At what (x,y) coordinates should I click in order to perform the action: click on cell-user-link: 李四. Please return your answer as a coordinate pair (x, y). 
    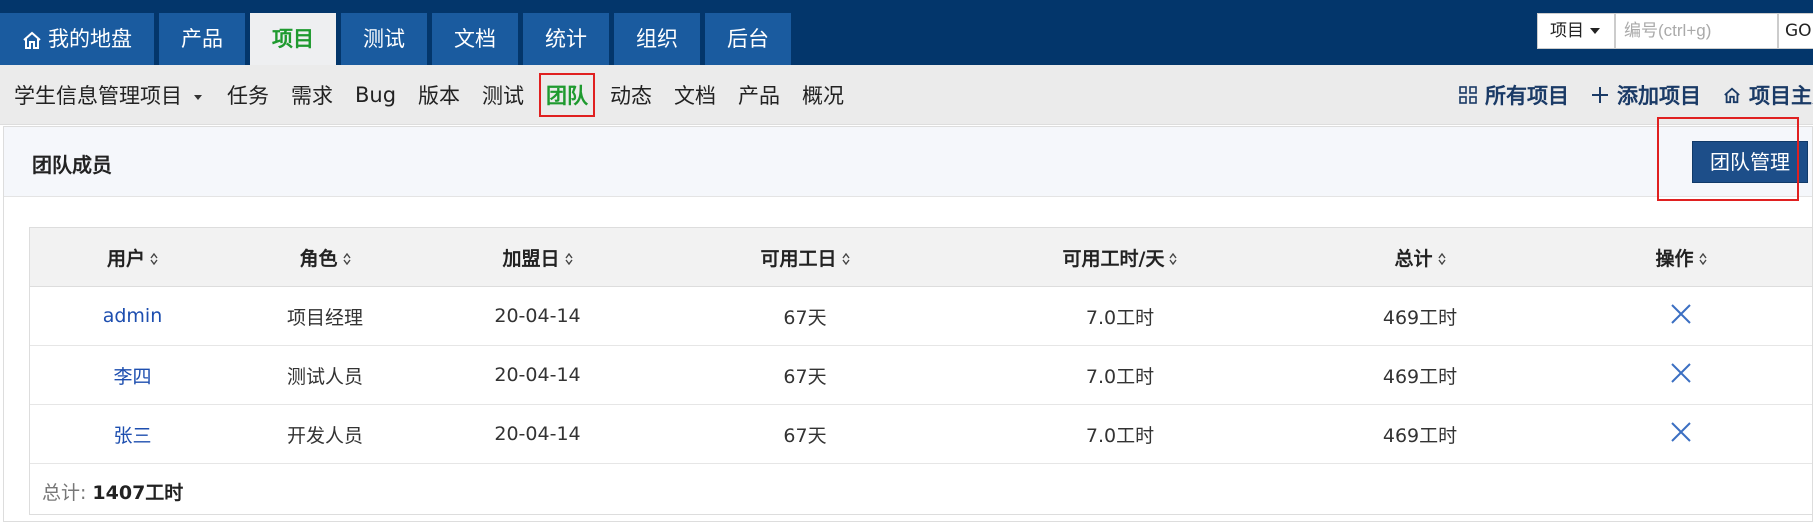
    Looking at the image, I should click on (132, 375).